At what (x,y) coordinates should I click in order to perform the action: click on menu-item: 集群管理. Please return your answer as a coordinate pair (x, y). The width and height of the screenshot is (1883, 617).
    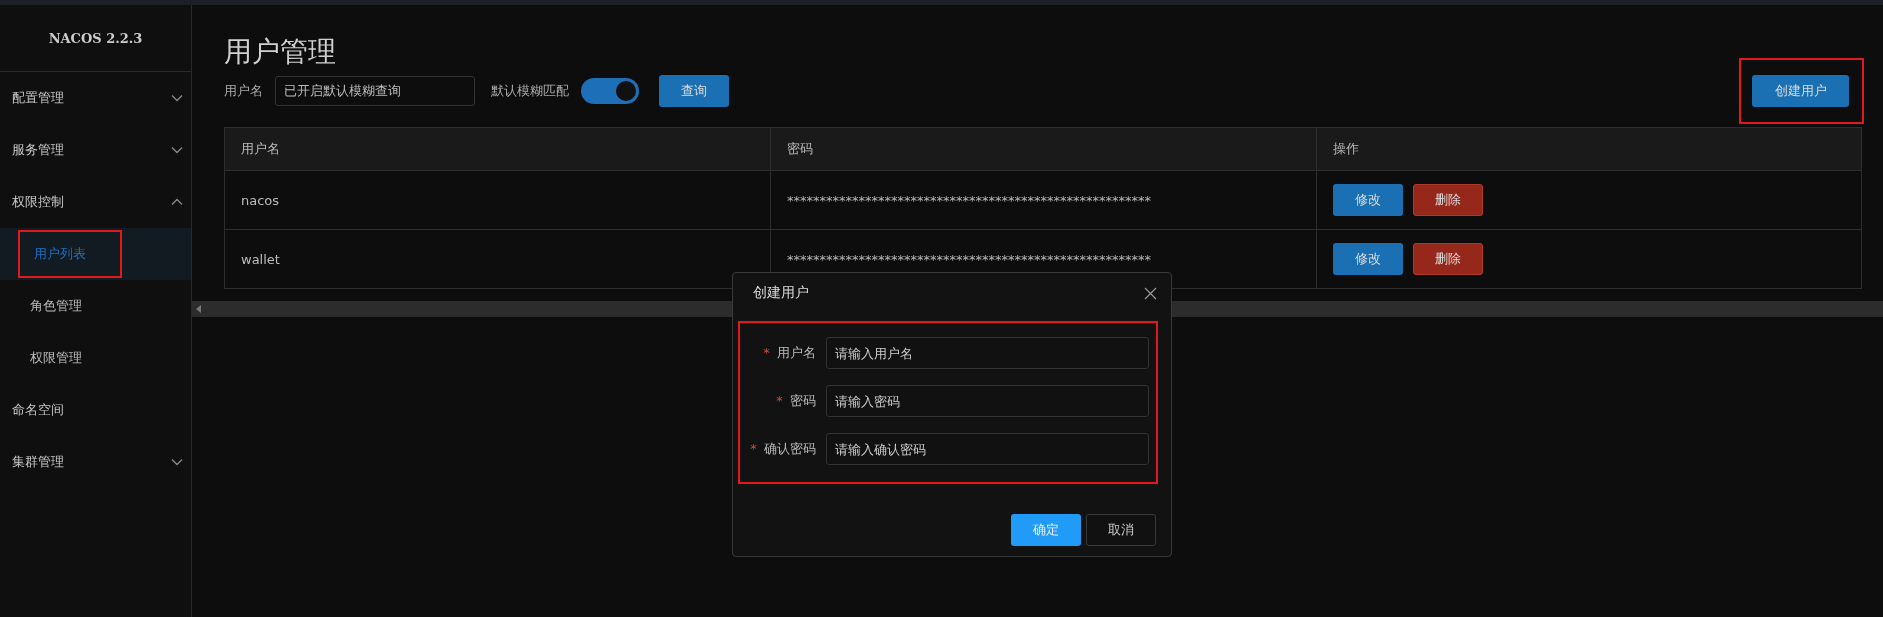
    Looking at the image, I should click on (95, 462).